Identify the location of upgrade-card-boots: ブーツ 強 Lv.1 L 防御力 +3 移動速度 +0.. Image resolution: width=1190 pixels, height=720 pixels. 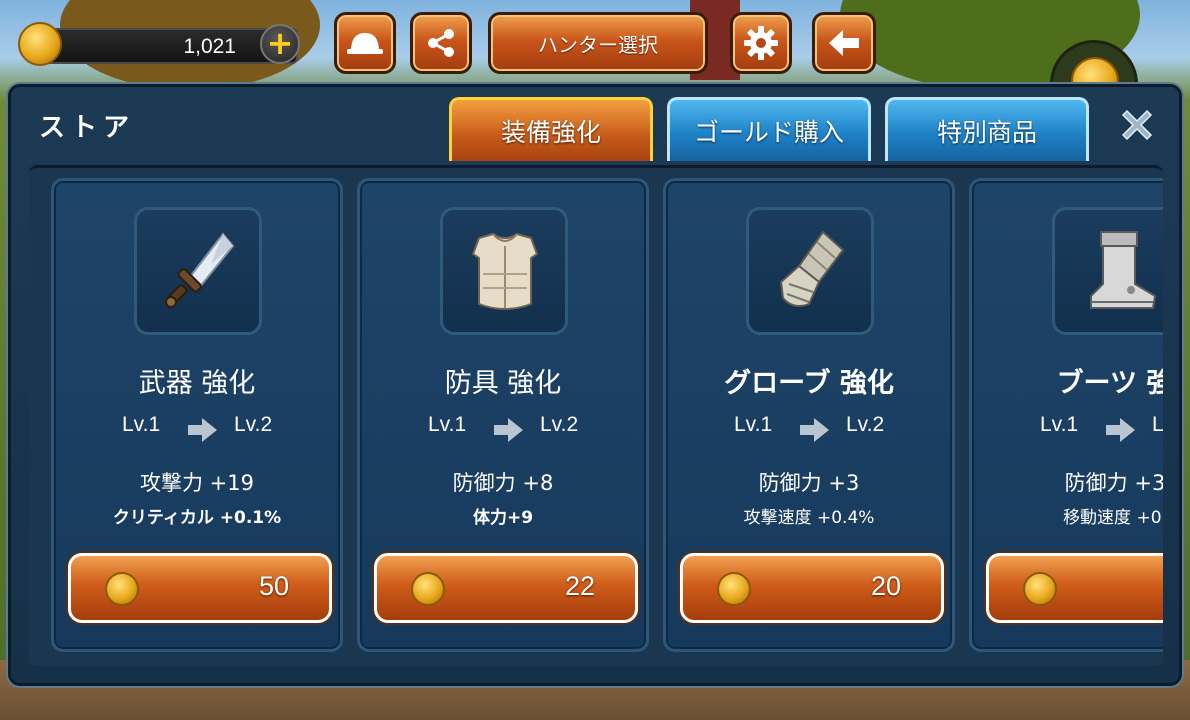
(1066, 415).